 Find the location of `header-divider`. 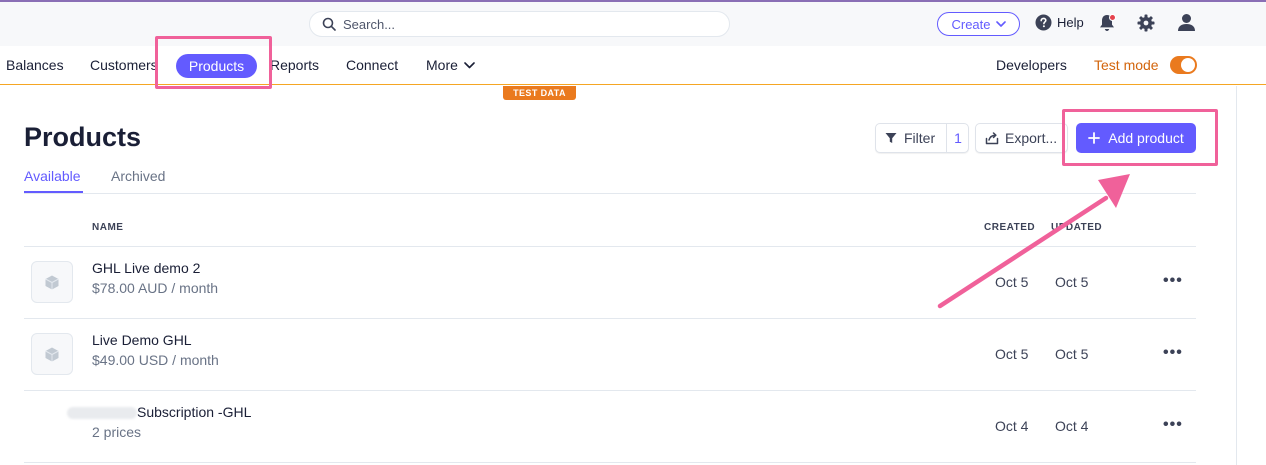

header-divider is located at coordinates (610, 246).